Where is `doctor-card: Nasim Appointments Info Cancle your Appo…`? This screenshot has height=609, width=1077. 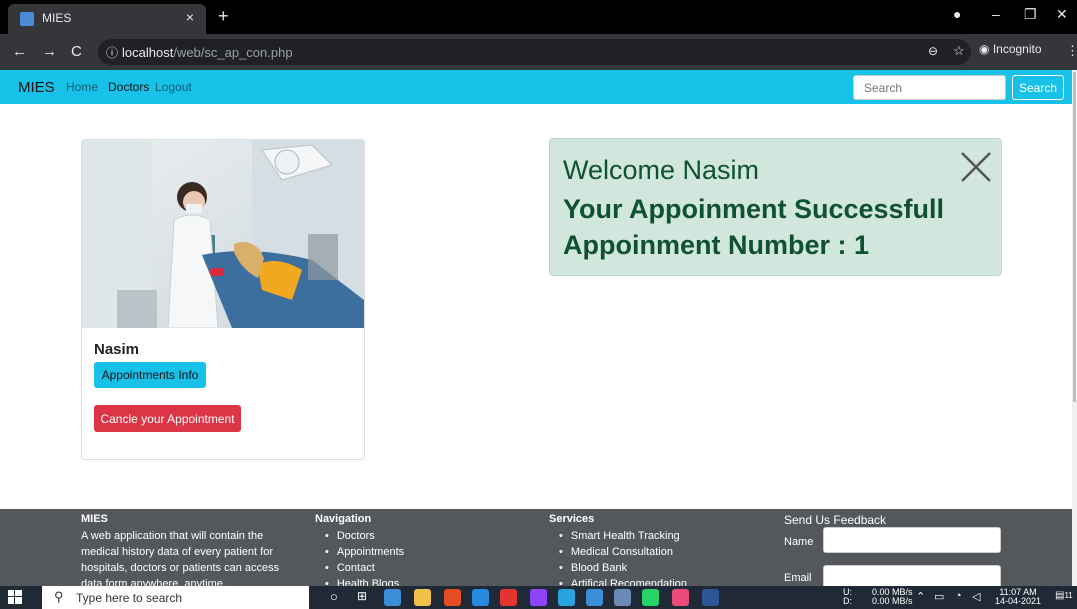
doctor-card: Nasim Appointments Info Cancle your Appo… is located at coordinates (223, 299).